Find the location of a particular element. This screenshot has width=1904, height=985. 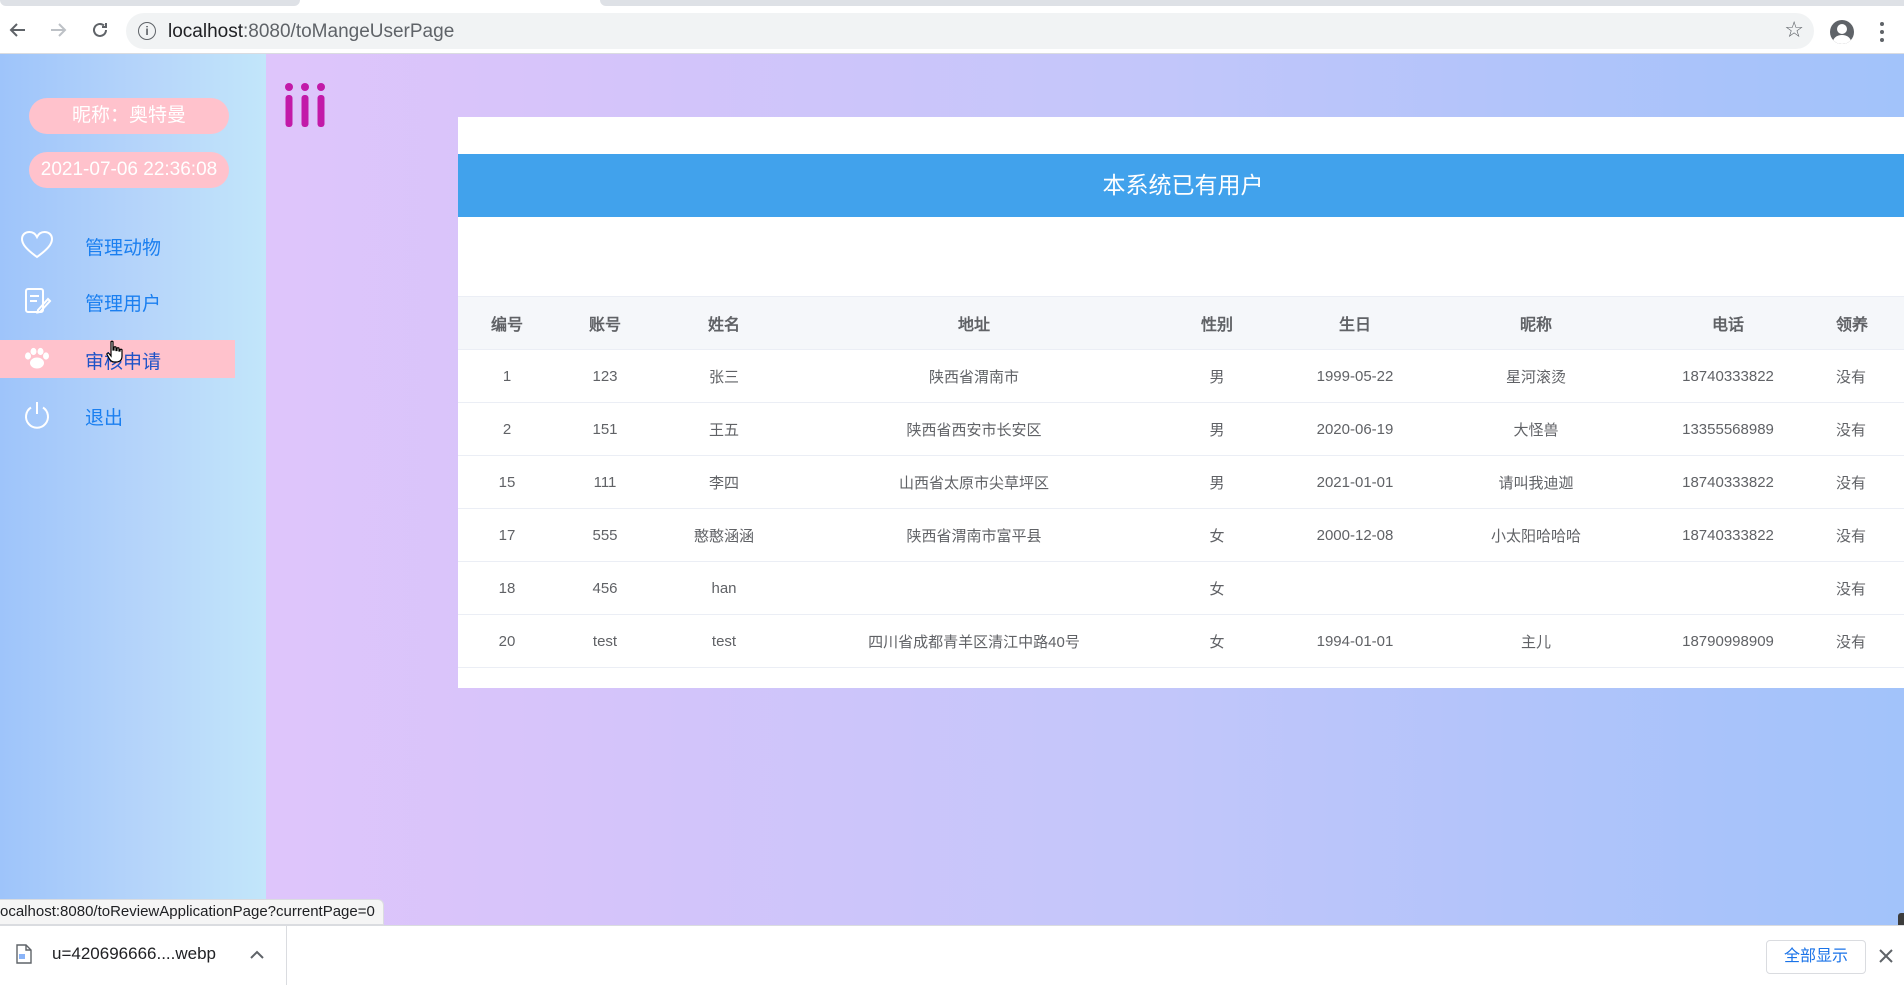

url-text: localhost:8080/toMangeUserPage is located at coordinates (311, 32).